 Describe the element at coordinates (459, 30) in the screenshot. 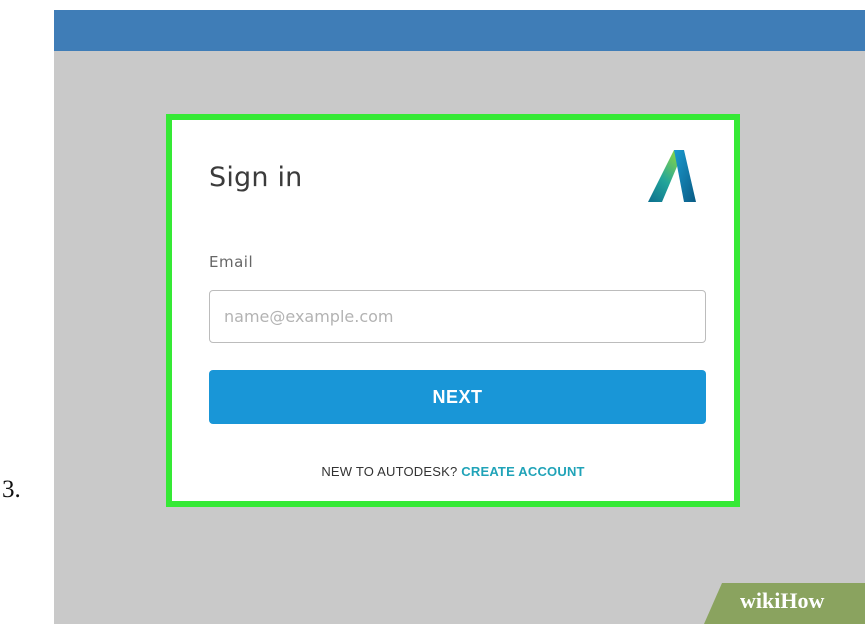

I see `top-bar` at that location.